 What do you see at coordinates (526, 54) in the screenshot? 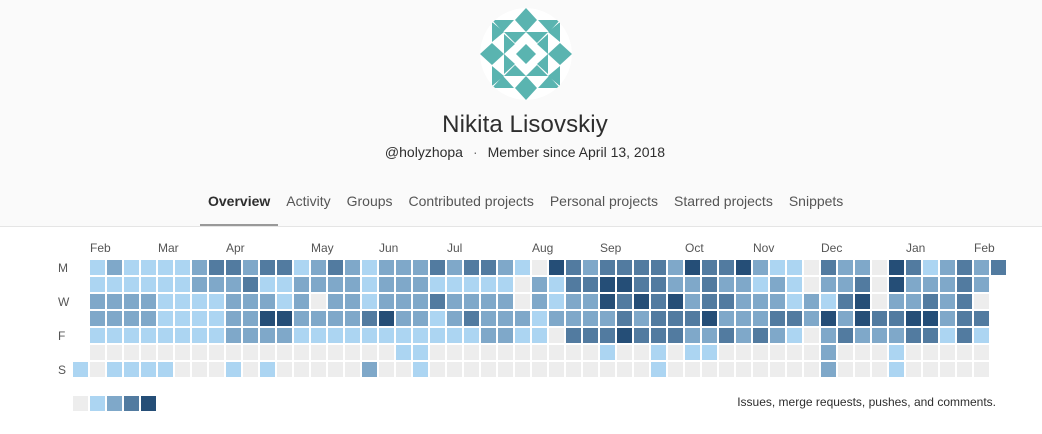
I see `avatar` at bounding box center [526, 54].